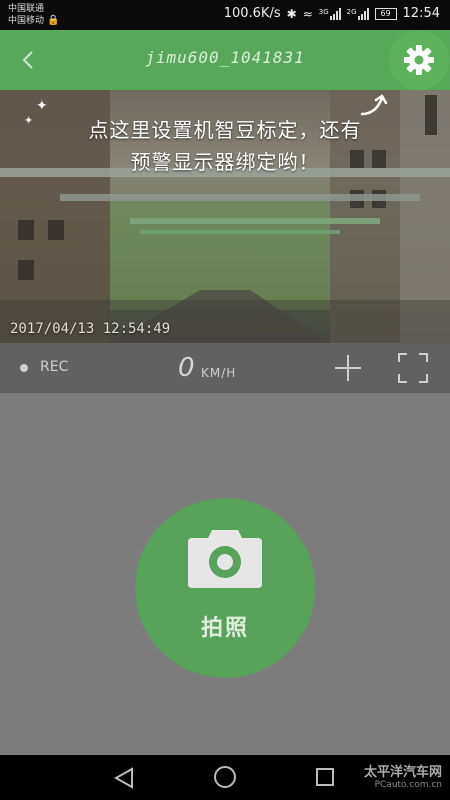 The height and width of the screenshot is (800, 450). What do you see at coordinates (224, 628) in the screenshot?
I see `take-photo-label: 拍照` at bounding box center [224, 628].